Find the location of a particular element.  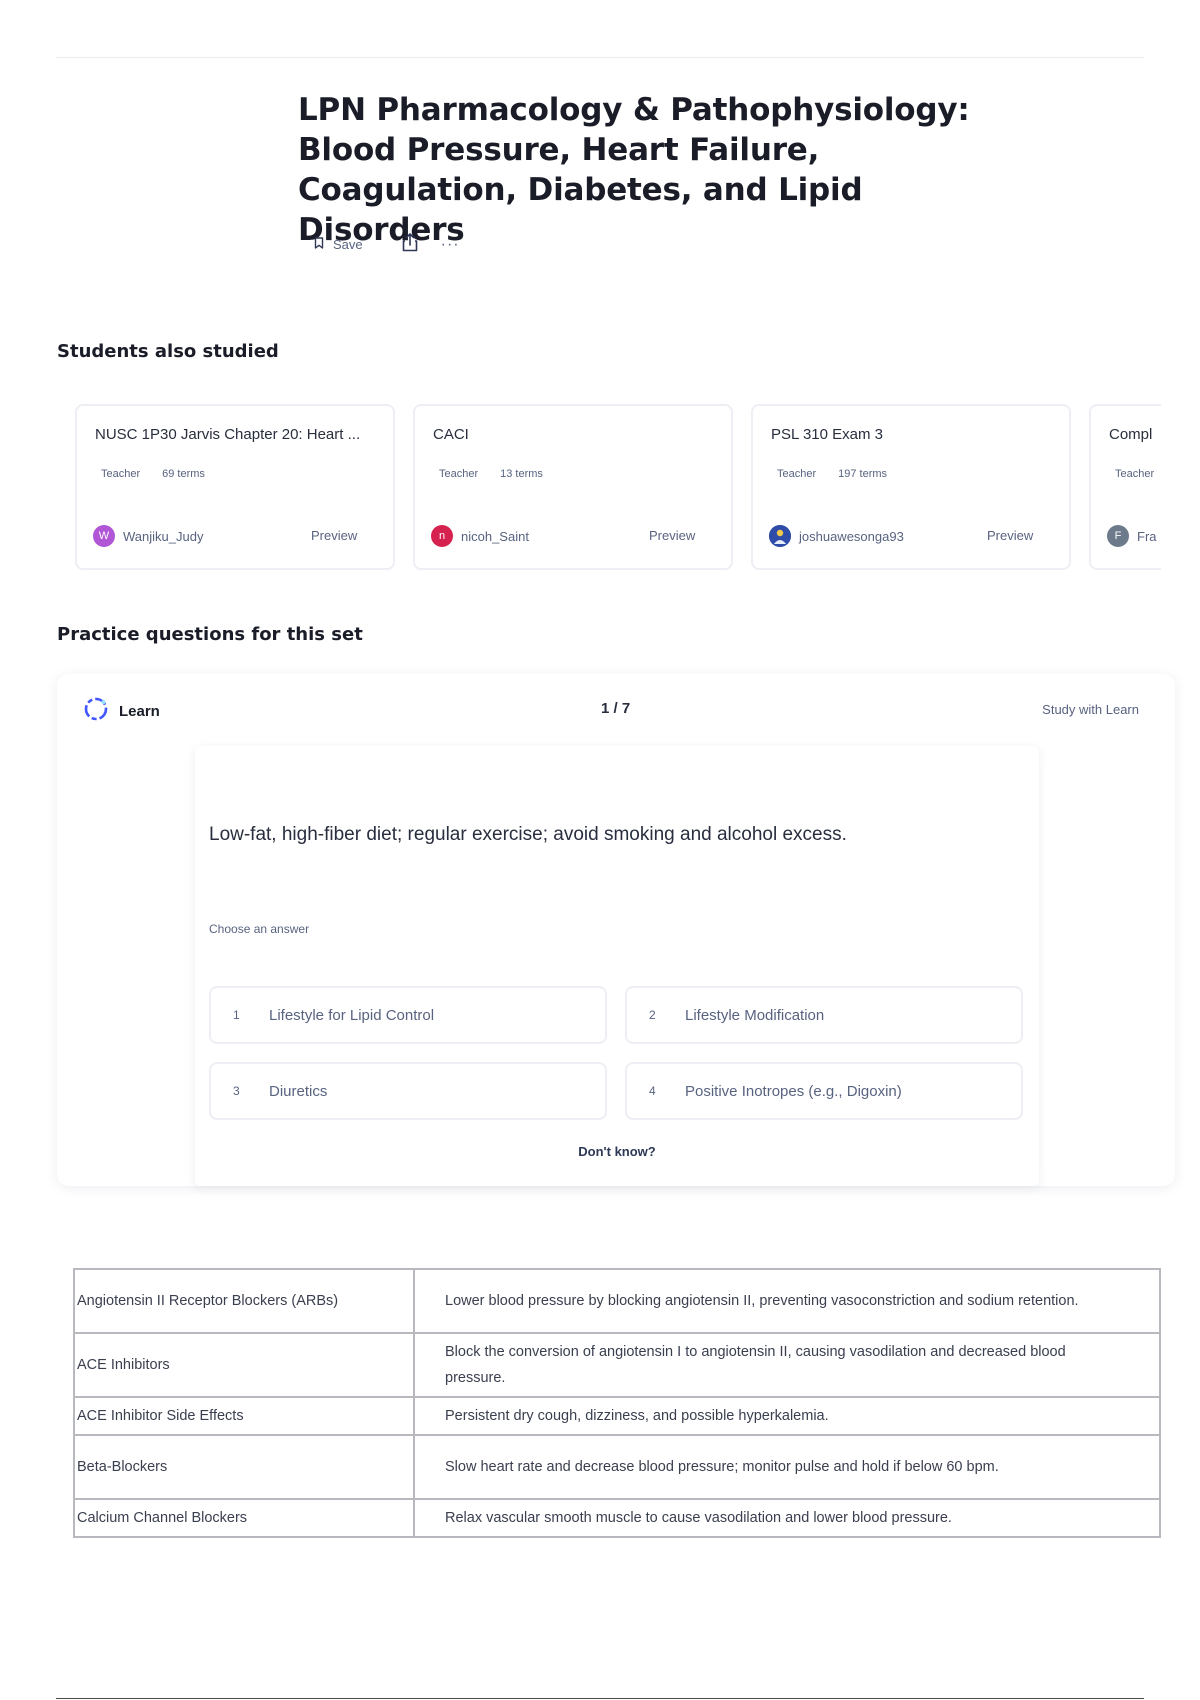

card-meta: Teacher 197 terms is located at coordinates (832, 474).